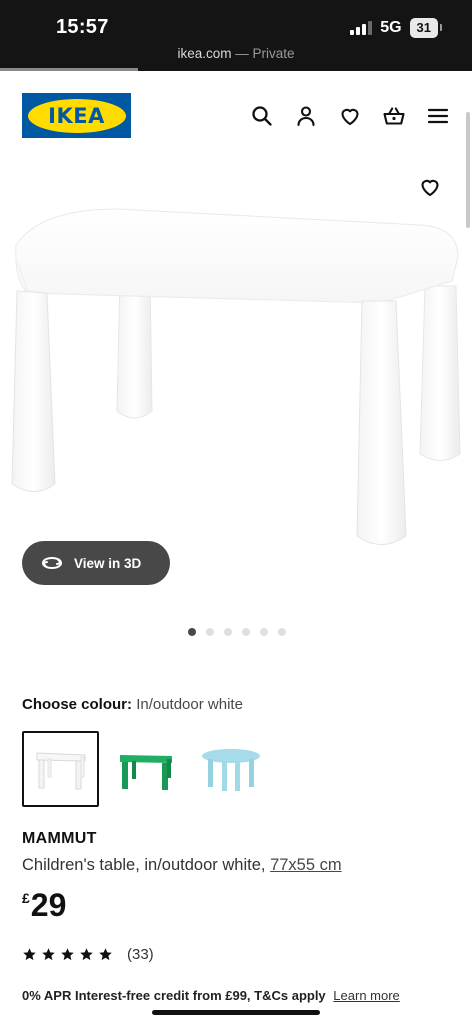 The image size is (472, 1024). What do you see at coordinates (306, 865) in the screenshot?
I see `product-size-link: 77x55 cm` at bounding box center [306, 865].